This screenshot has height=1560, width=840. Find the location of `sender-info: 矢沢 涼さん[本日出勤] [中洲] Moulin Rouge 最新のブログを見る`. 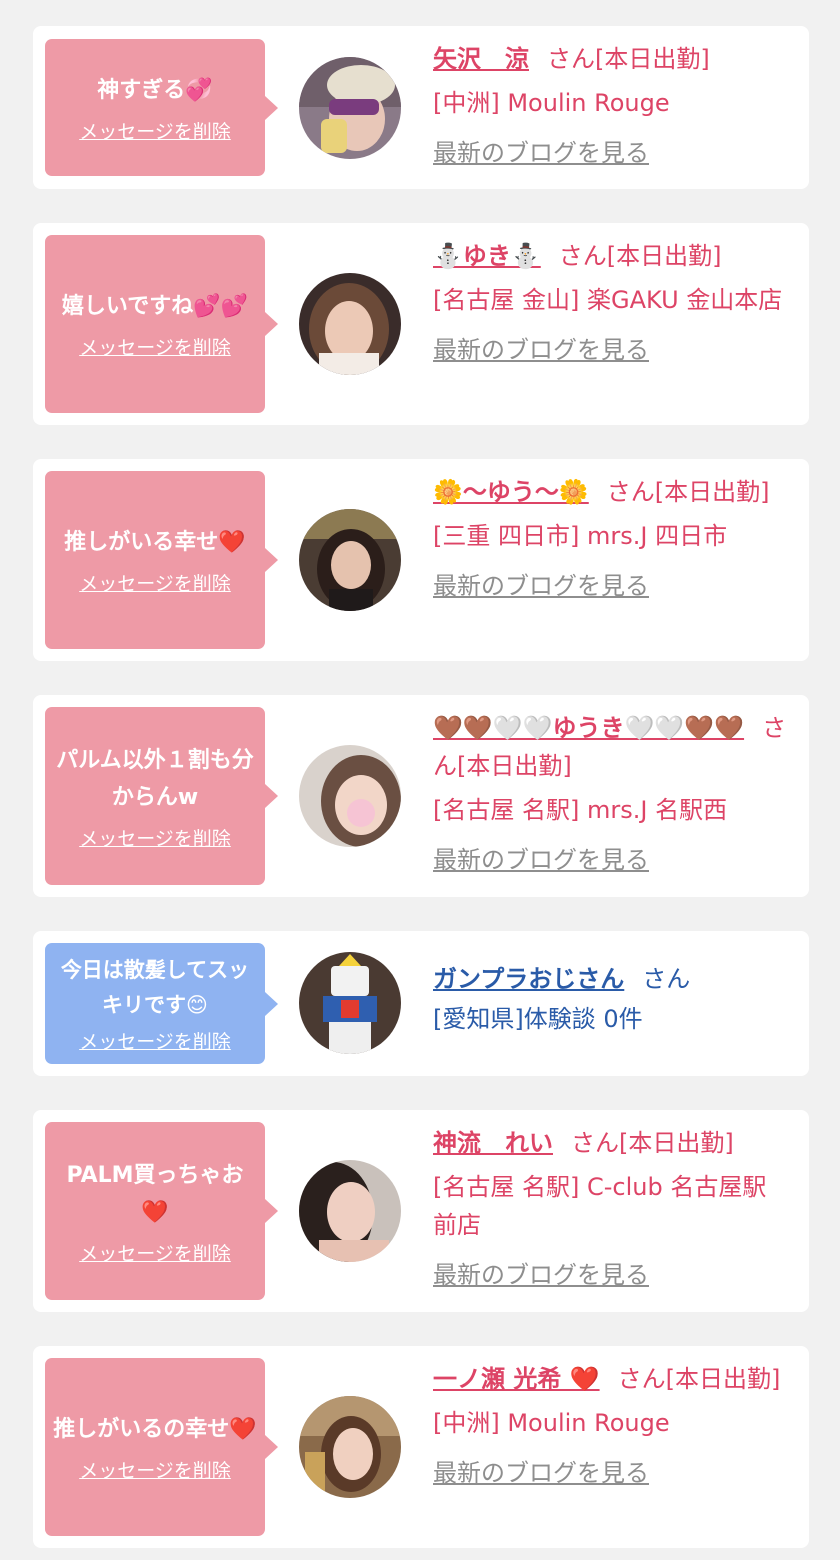

sender-info: 矢沢 涼さん[本日出勤] [中洲] Moulin Rouge 最新のブログを見る is located at coordinates (611, 106).